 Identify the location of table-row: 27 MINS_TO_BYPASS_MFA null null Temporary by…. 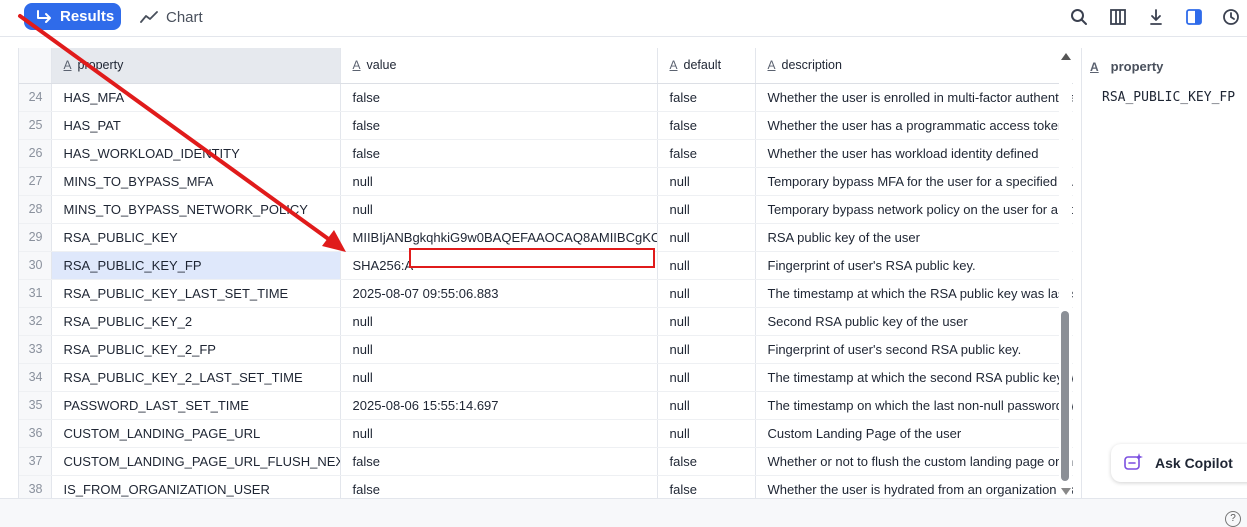
(546, 181).